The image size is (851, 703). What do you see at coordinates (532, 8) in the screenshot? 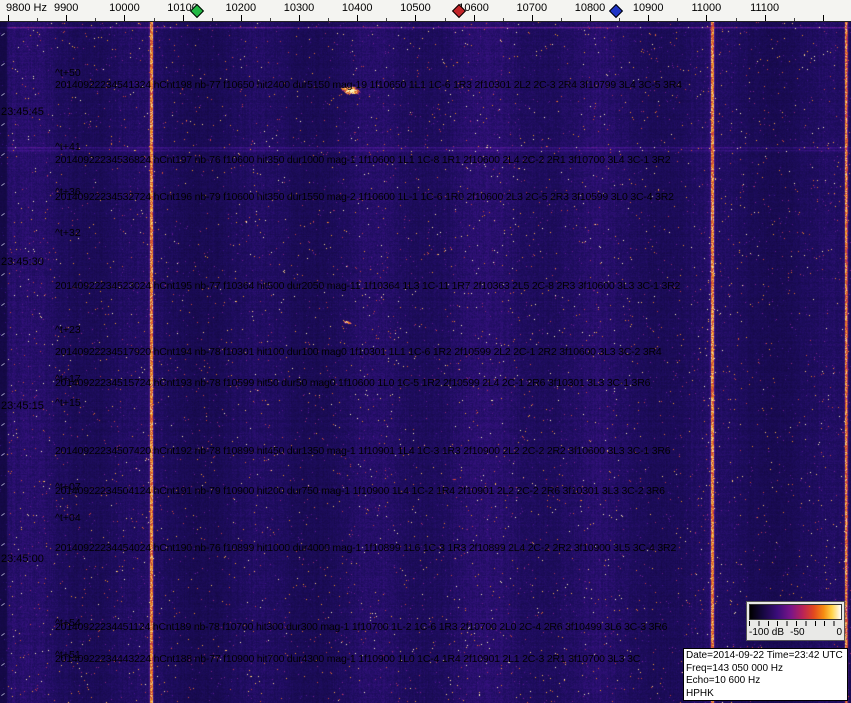
I see `freq-label: 10700` at bounding box center [532, 8].